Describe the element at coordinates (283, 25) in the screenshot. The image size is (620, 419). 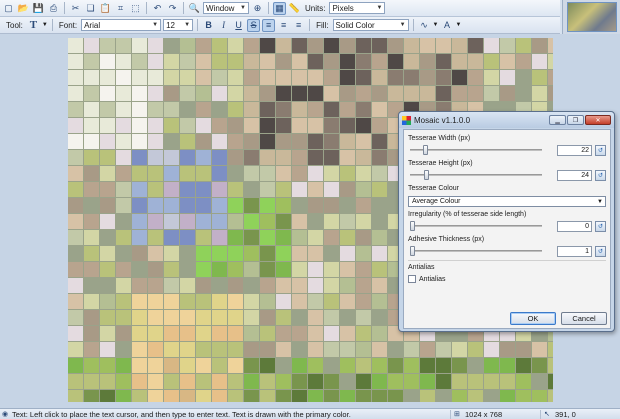
I see `align-center-icon: ≡` at that location.